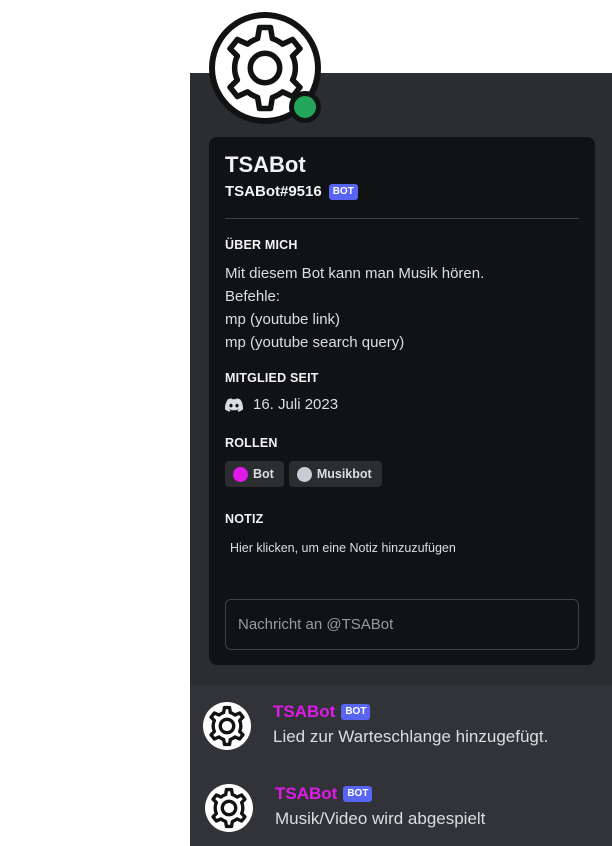  Describe the element at coordinates (283, 319) in the screenshot. I see `about-line: mp (youtube link)` at that location.